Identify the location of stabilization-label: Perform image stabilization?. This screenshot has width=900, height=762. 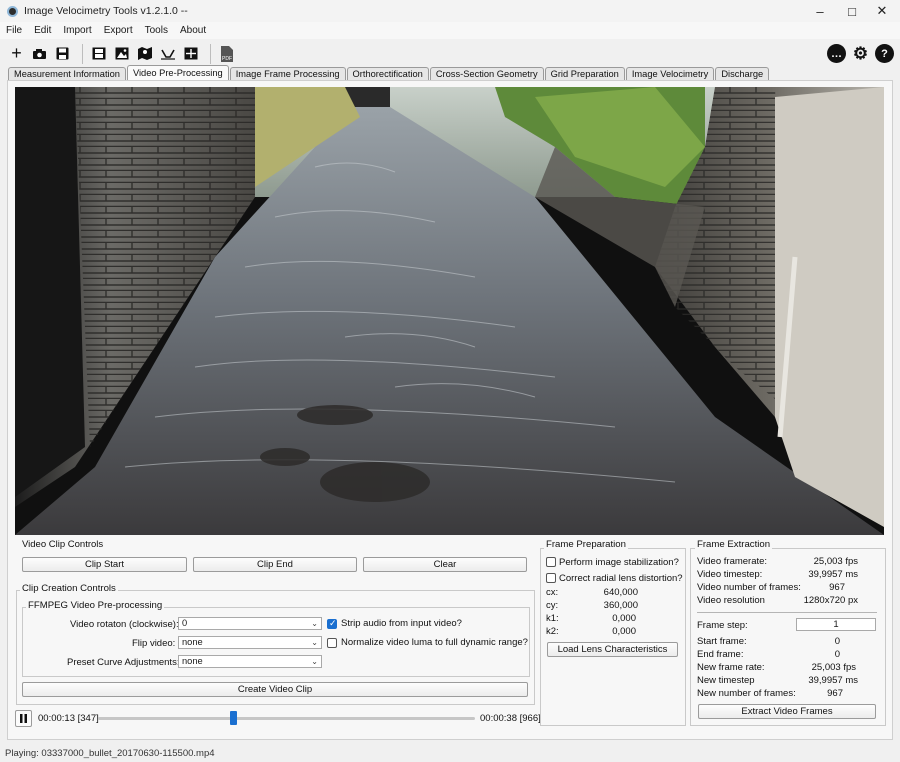
(619, 562).